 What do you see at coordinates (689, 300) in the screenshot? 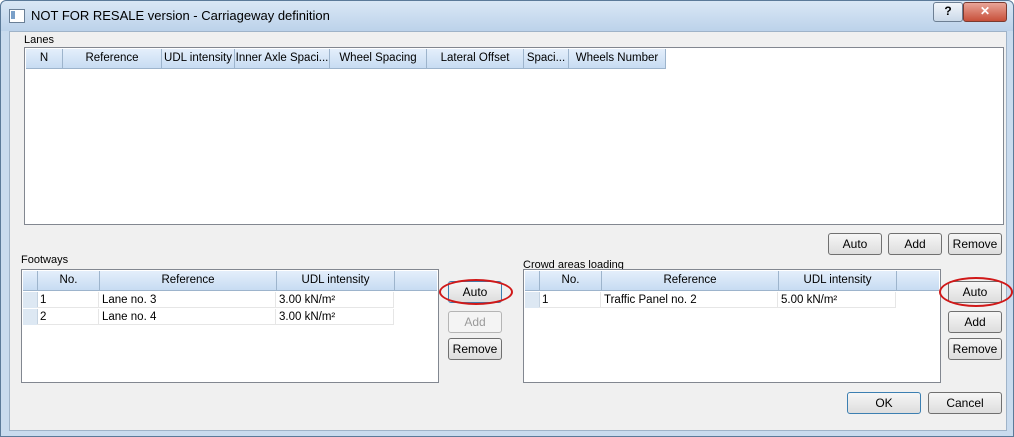
I see `table-row-reference: Traffic Panel no. 2` at bounding box center [689, 300].